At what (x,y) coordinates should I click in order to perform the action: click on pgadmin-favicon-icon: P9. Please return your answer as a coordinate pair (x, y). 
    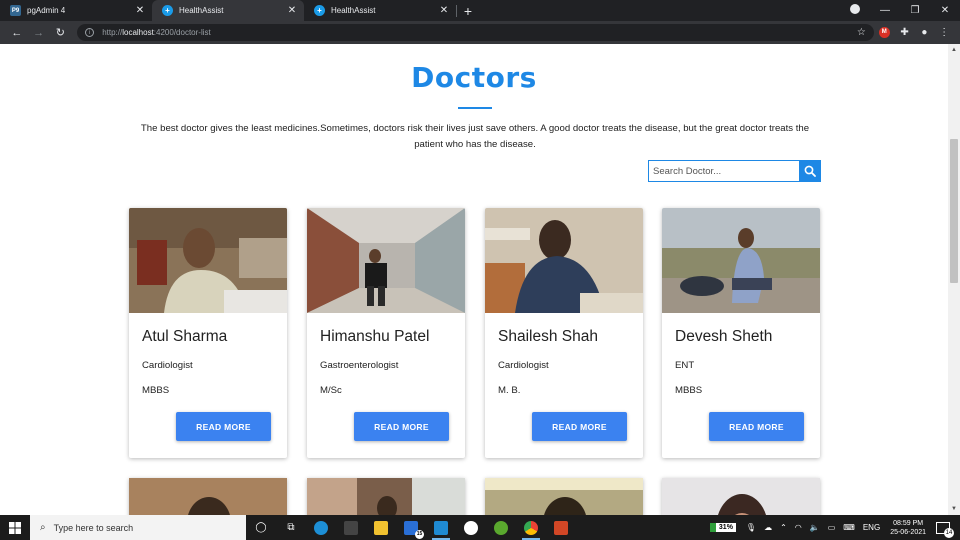
    Looking at the image, I should click on (15, 10).